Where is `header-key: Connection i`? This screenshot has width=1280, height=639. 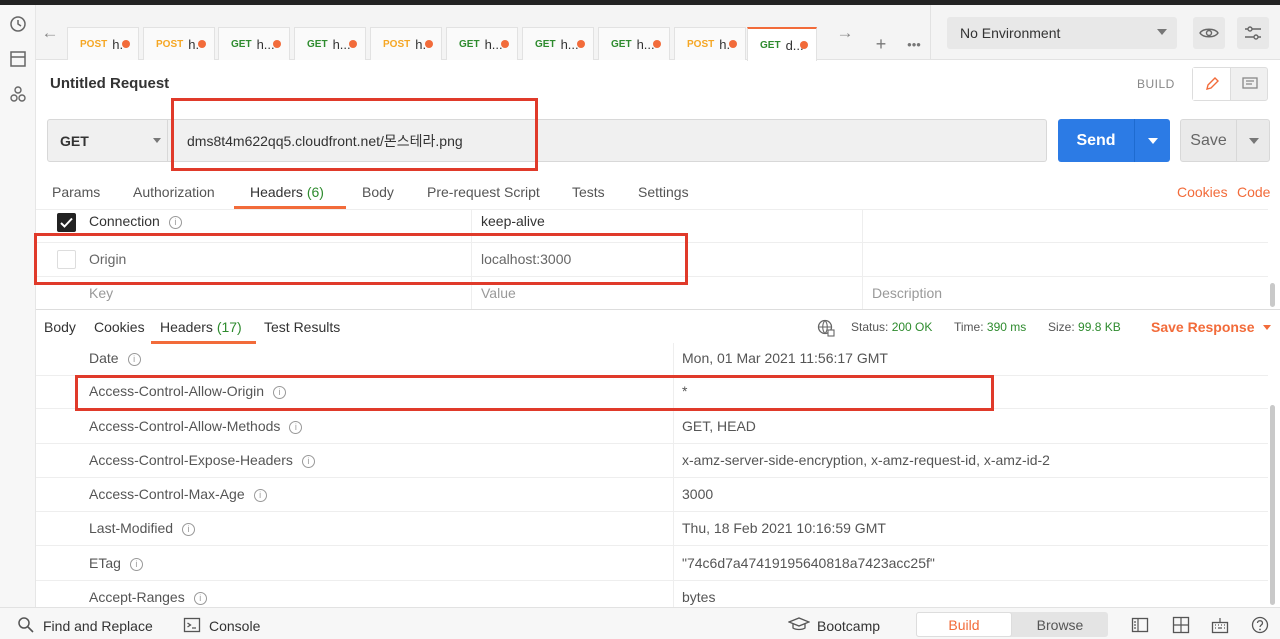
header-key: Connection i is located at coordinates (135, 221).